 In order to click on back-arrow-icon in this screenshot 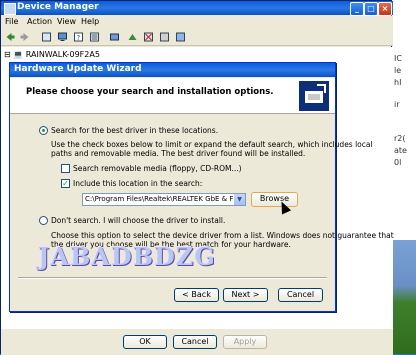, I will do `click(10, 37)`.